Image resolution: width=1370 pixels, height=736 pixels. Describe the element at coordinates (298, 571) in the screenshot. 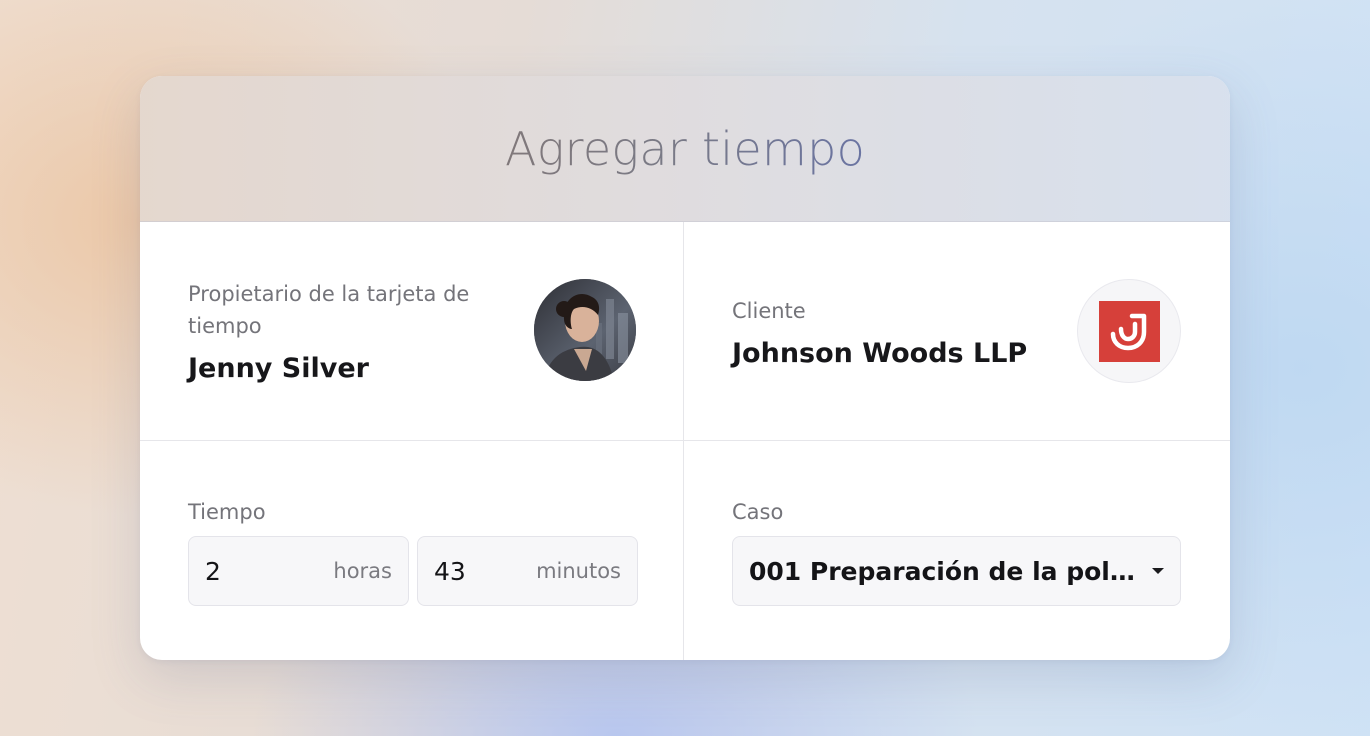

I see `hours-input: 2 horas` at that location.